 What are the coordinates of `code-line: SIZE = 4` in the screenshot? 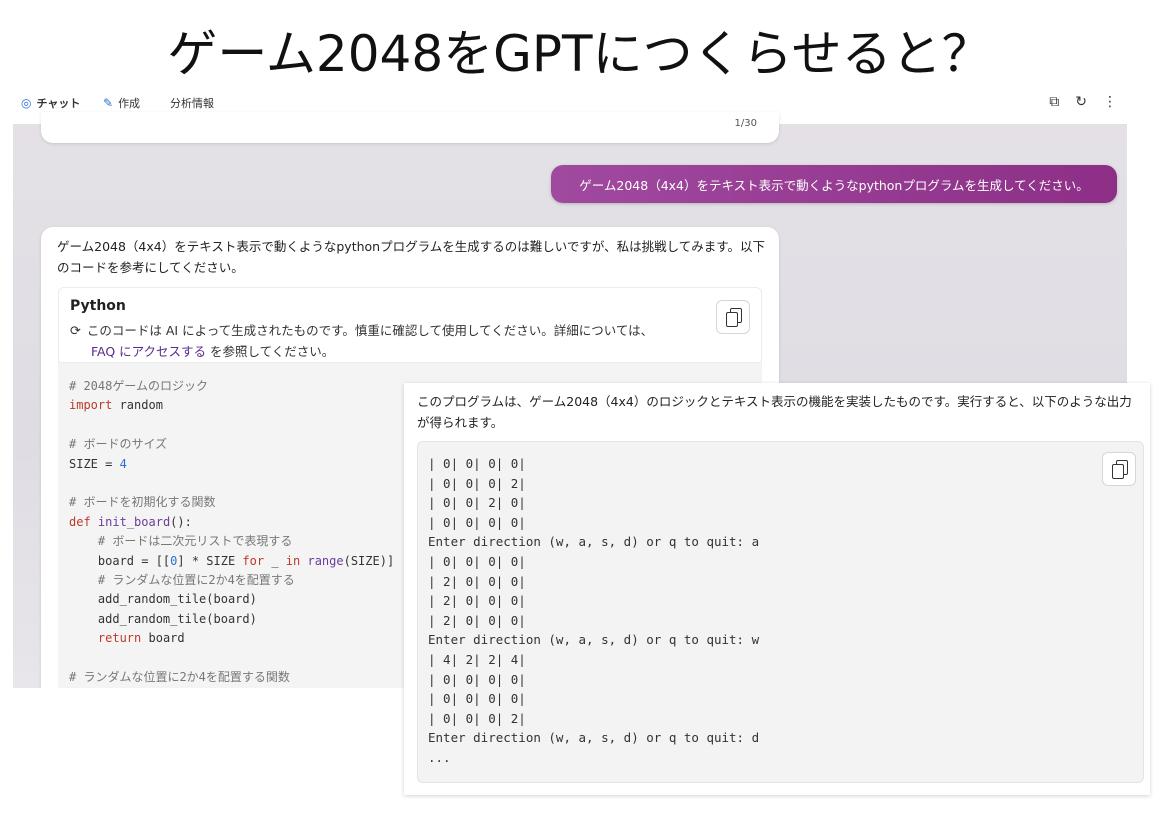 It's located at (98, 463).